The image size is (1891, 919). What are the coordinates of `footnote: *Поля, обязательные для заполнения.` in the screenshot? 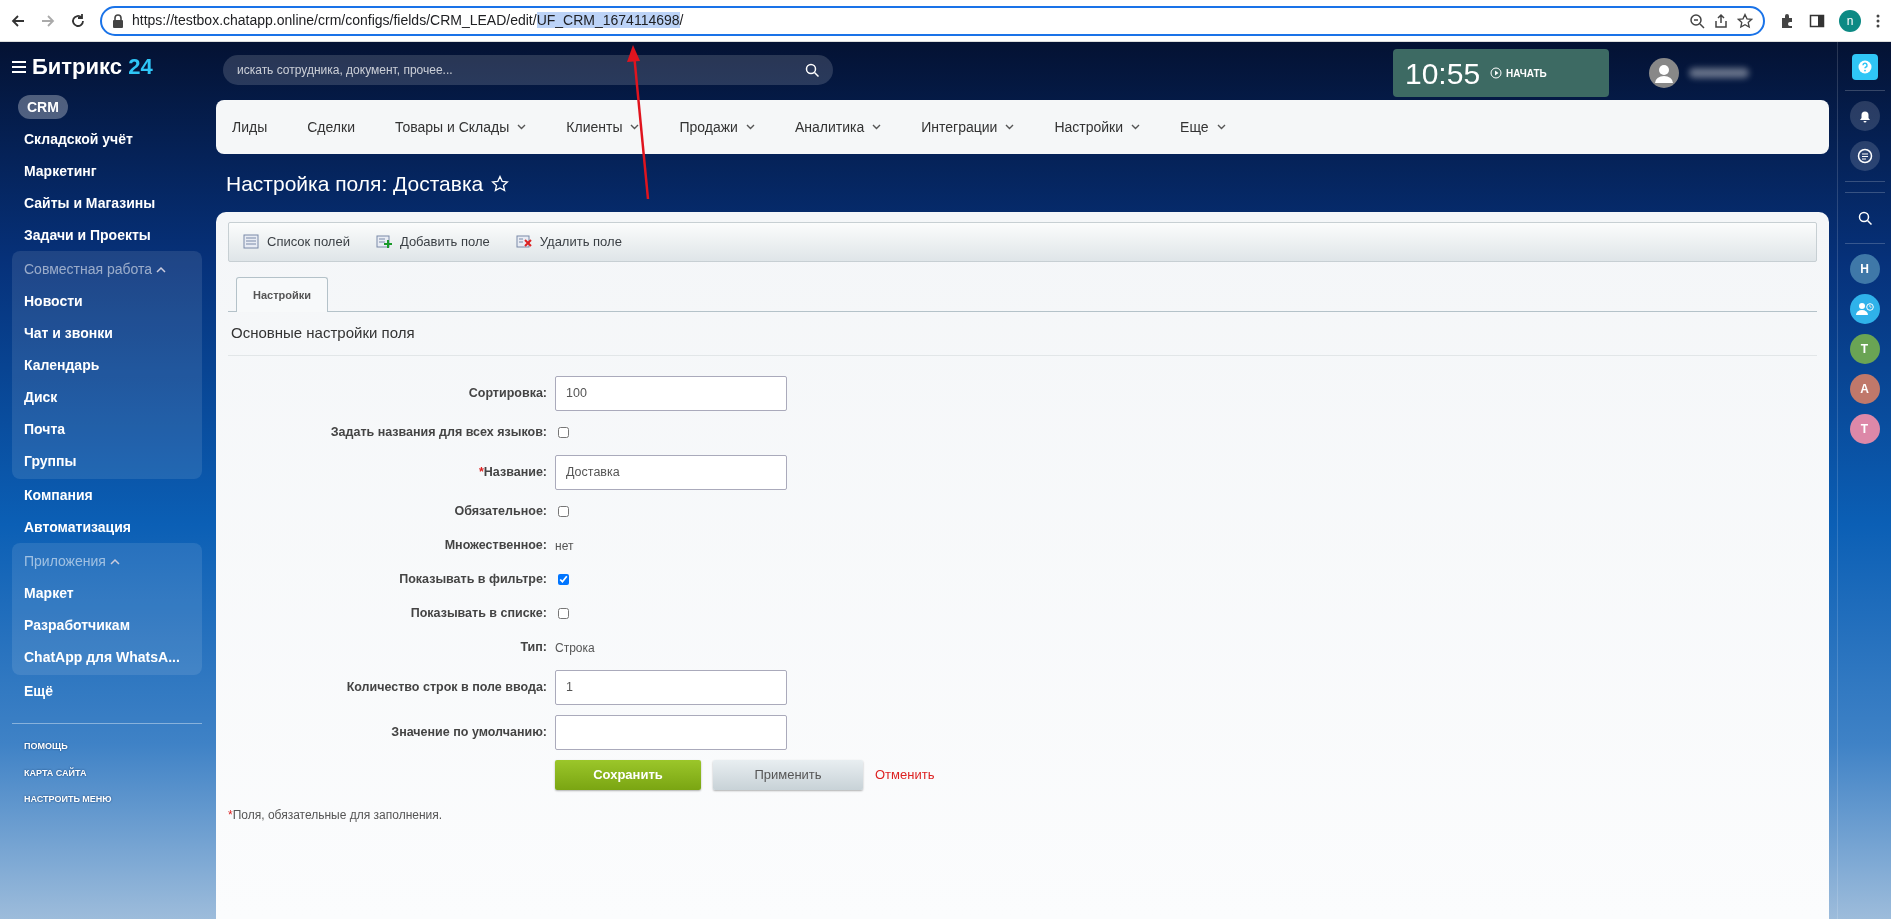 It's located at (336, 815).